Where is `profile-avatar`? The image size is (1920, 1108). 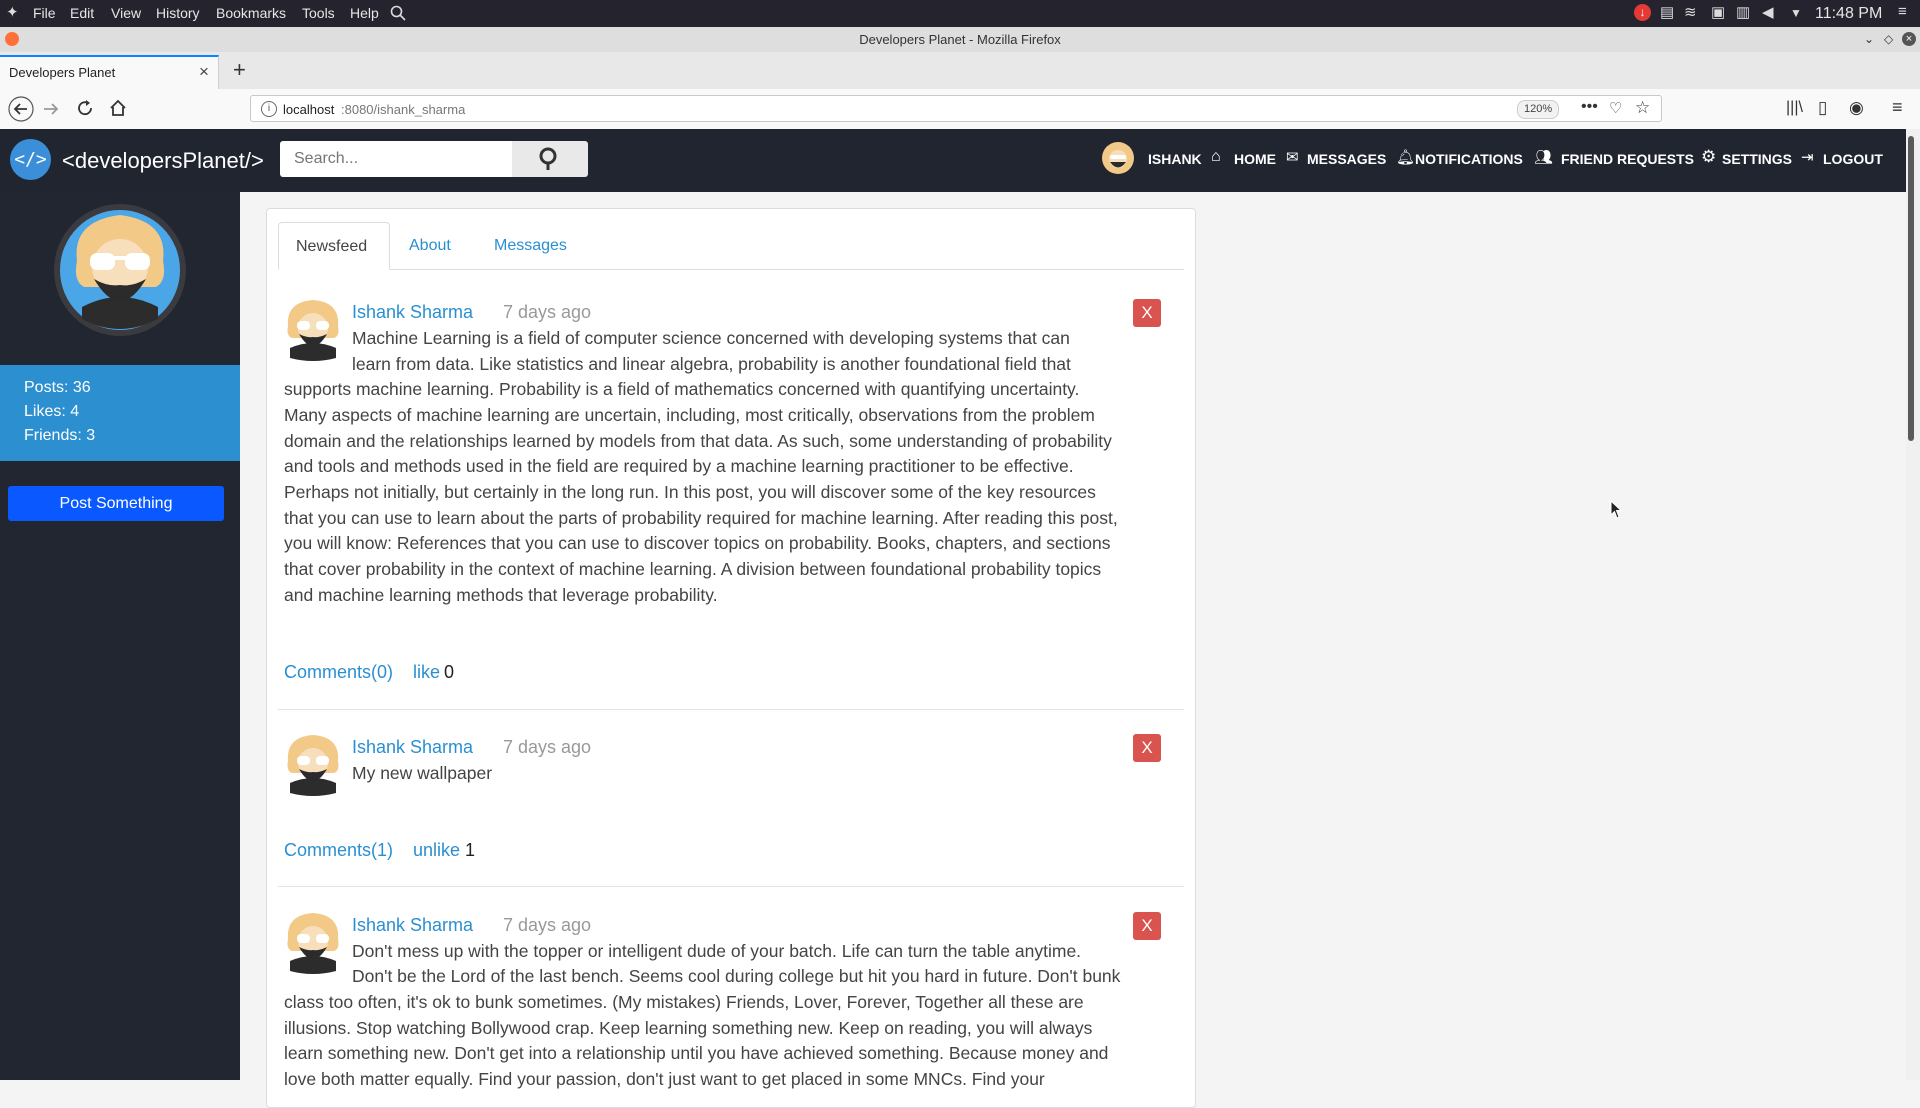 profile-avatar is located at coordinates (120, 270).